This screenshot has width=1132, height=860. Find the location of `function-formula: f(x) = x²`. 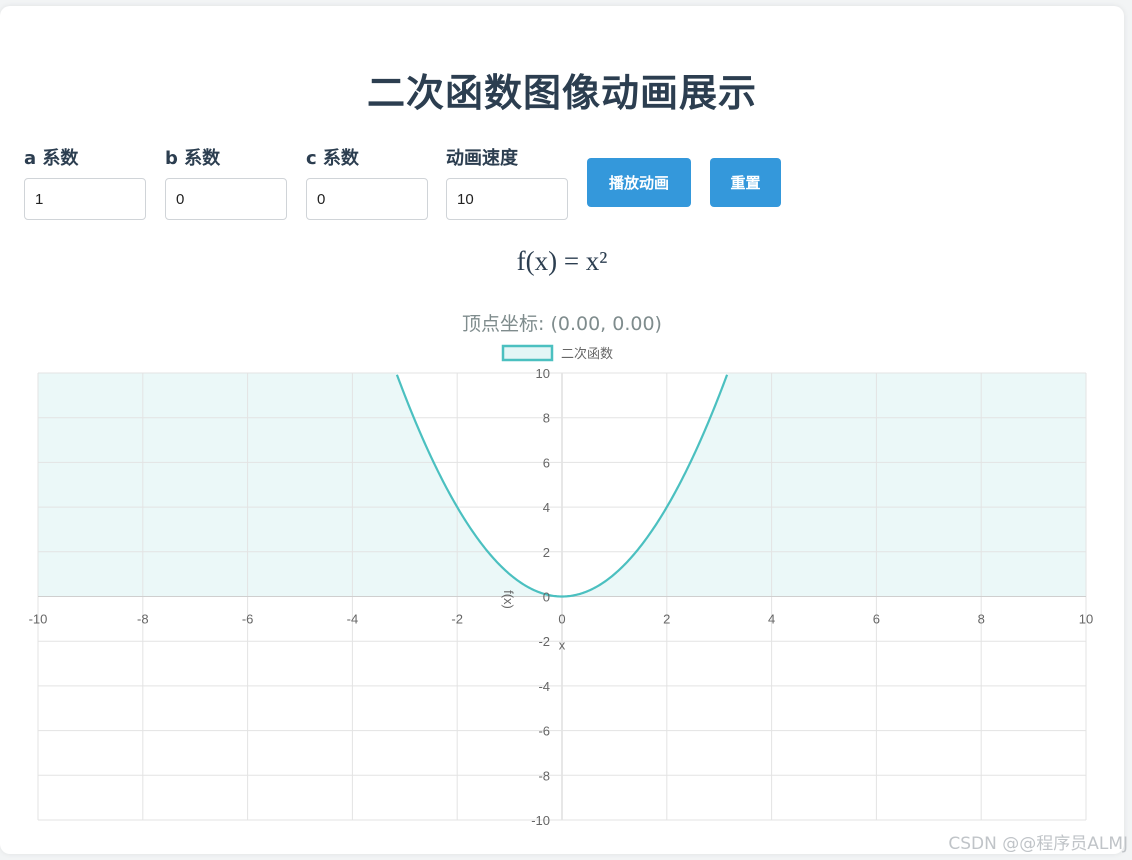

function-formula: f(x) = x² is located at coordinates (562, 261).